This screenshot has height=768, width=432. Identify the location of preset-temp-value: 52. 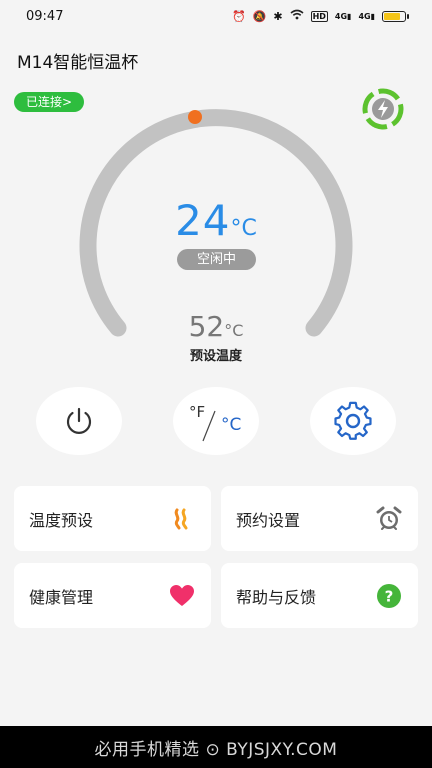
(206, 326).